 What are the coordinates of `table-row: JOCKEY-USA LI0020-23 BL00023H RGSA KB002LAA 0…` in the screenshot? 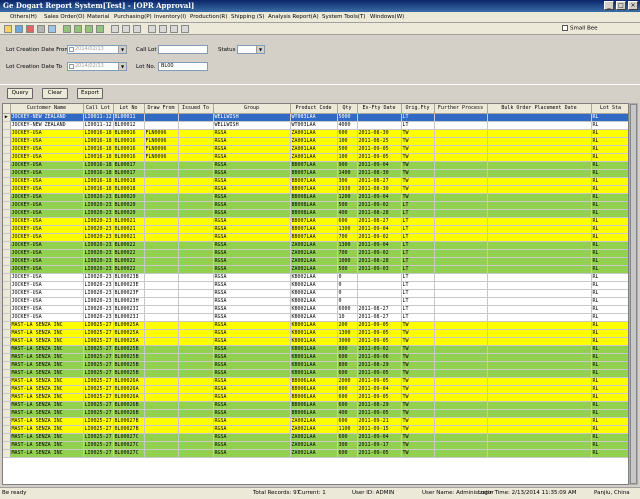 It's located at (315, 301).